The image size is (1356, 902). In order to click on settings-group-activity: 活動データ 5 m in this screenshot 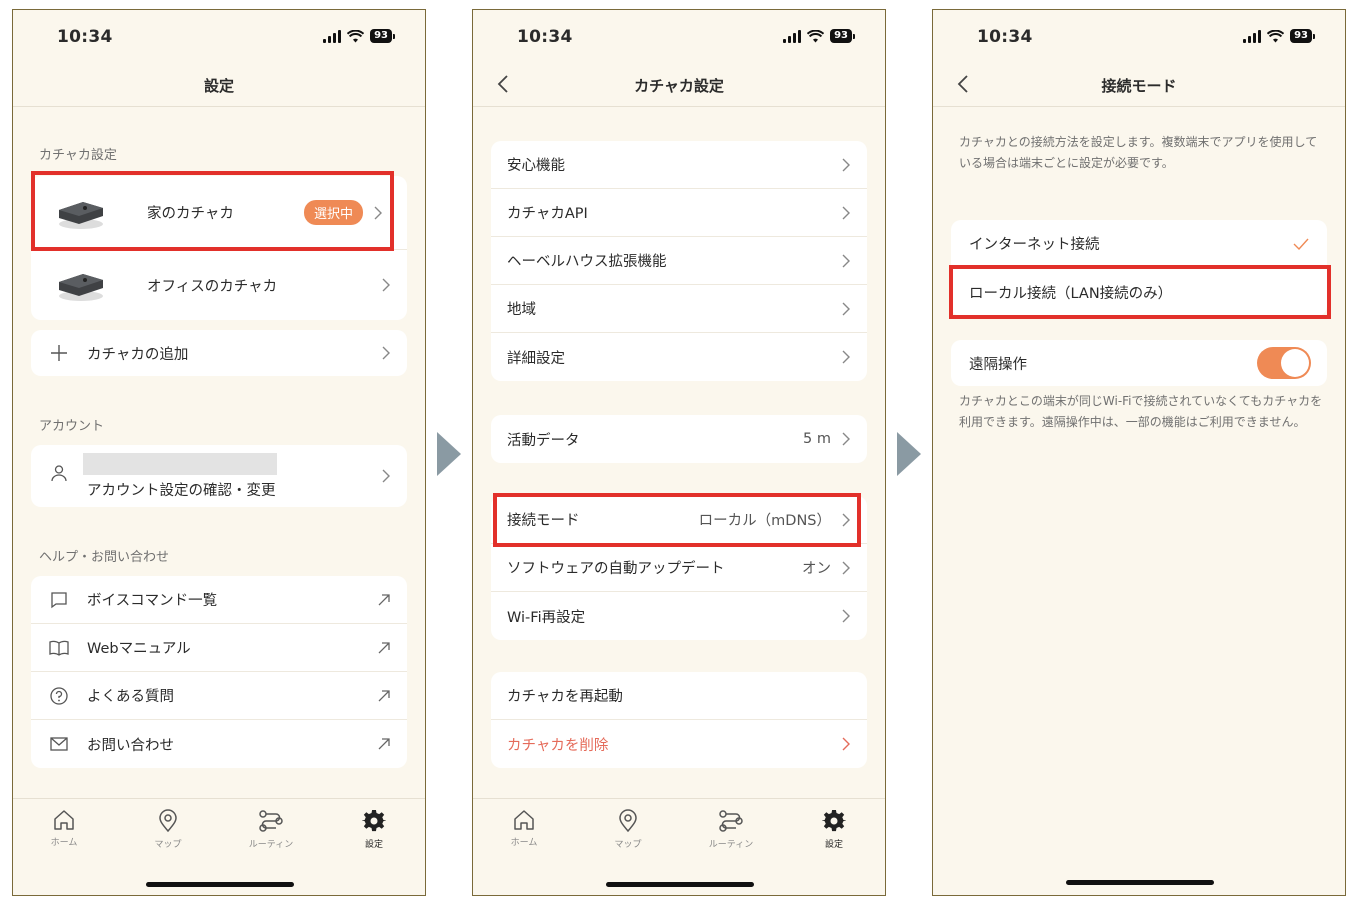, I will do `click(679, 439)`.